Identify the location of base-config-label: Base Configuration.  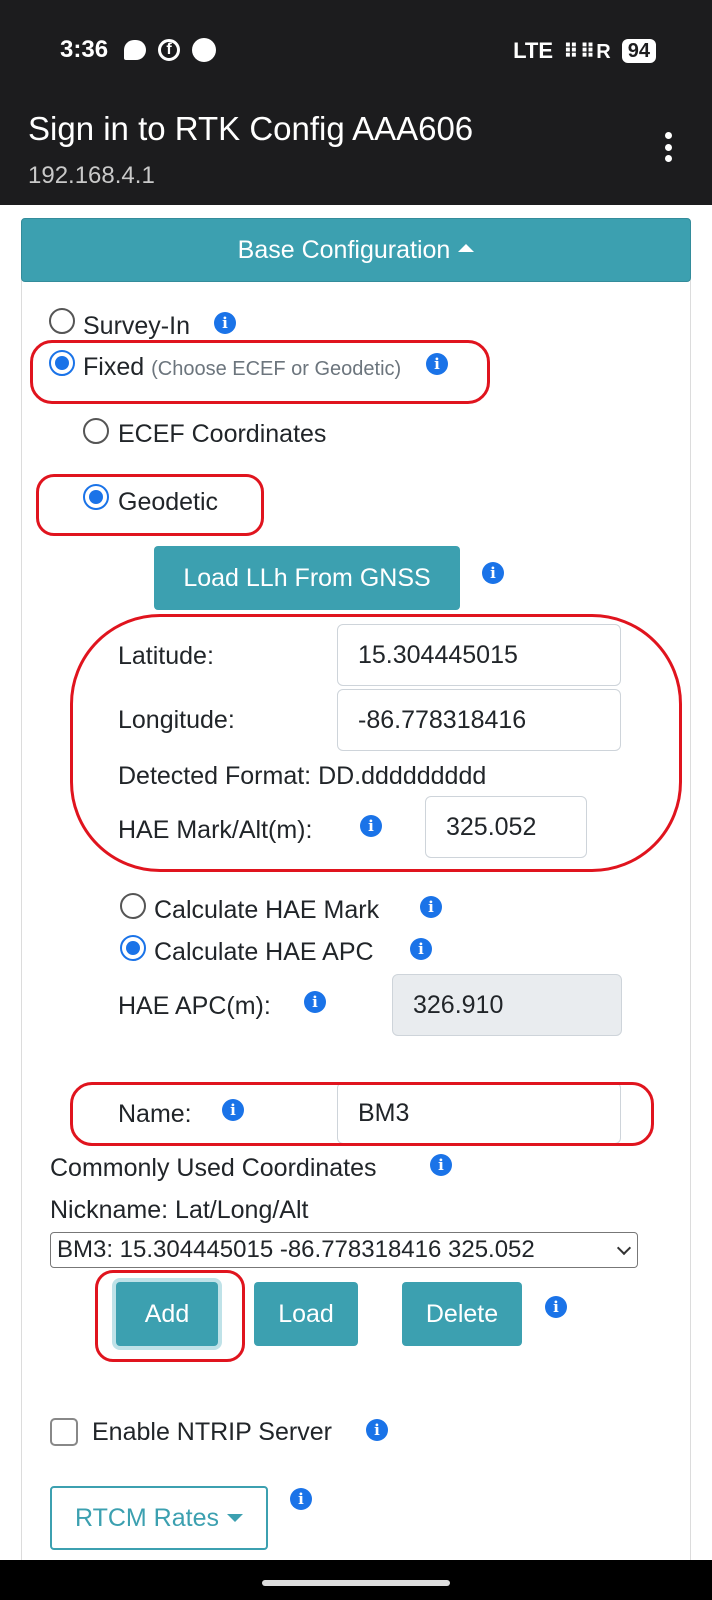
(344, 249).